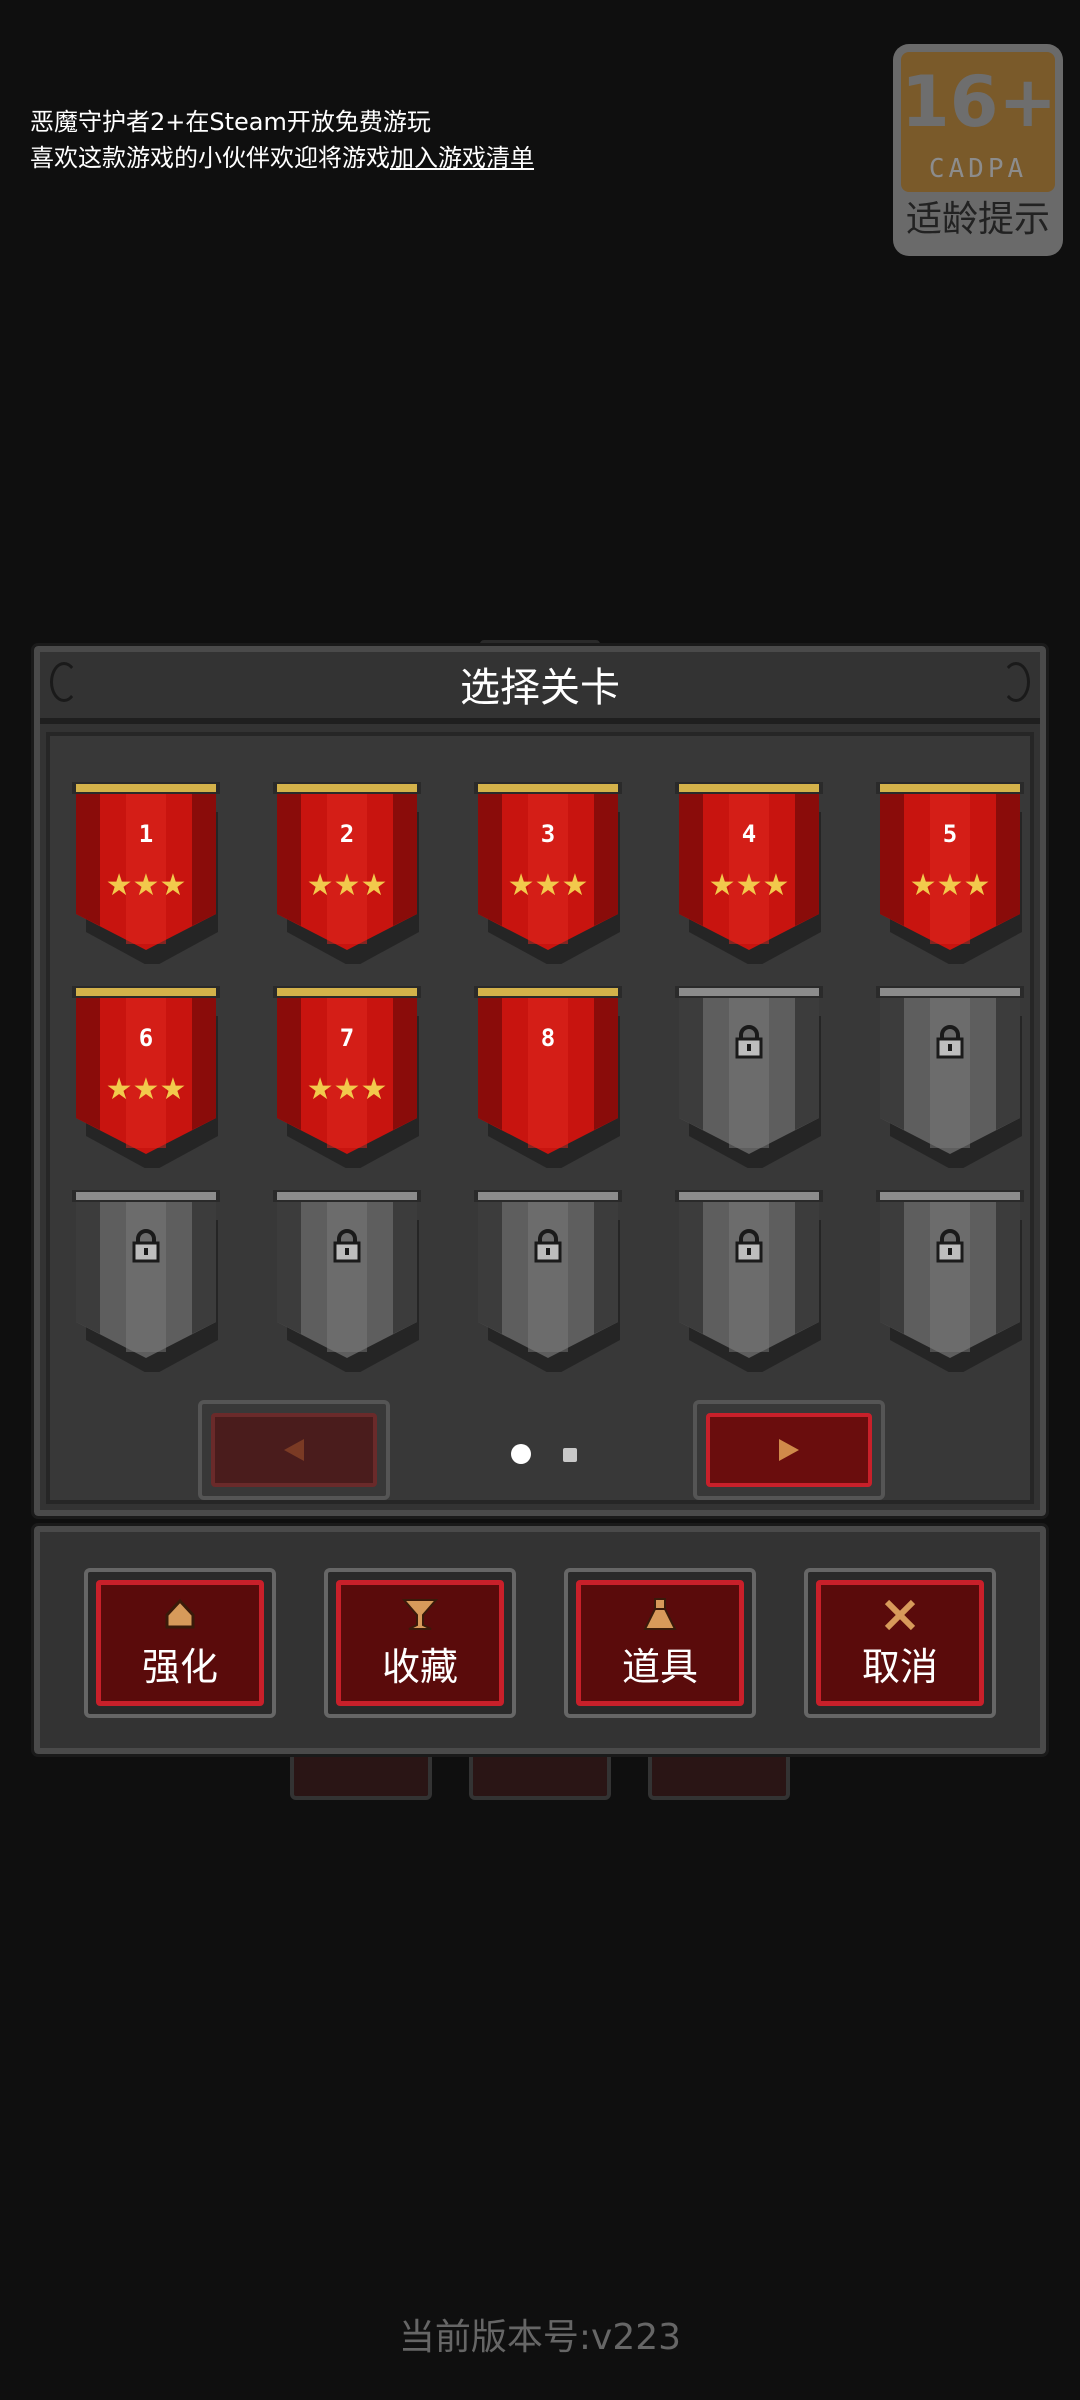 The image size is (1080, 2400). I want to click on notice-line-2: 喜欢这款游戏的小伙伴欢迎将游戏加入游戏清单, so click(282, 158).